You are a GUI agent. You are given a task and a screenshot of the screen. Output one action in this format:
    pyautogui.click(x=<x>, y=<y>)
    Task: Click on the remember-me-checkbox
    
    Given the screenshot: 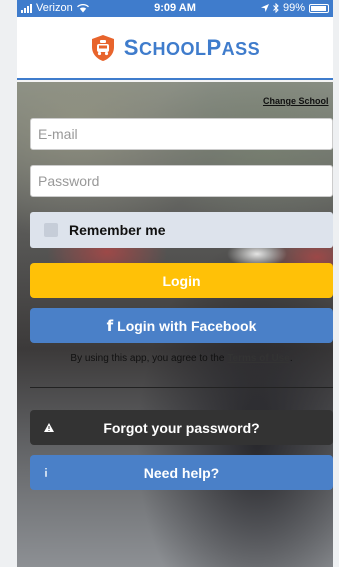 What is the action you would take?
    pyautogui.click(x=51, y=230)
    